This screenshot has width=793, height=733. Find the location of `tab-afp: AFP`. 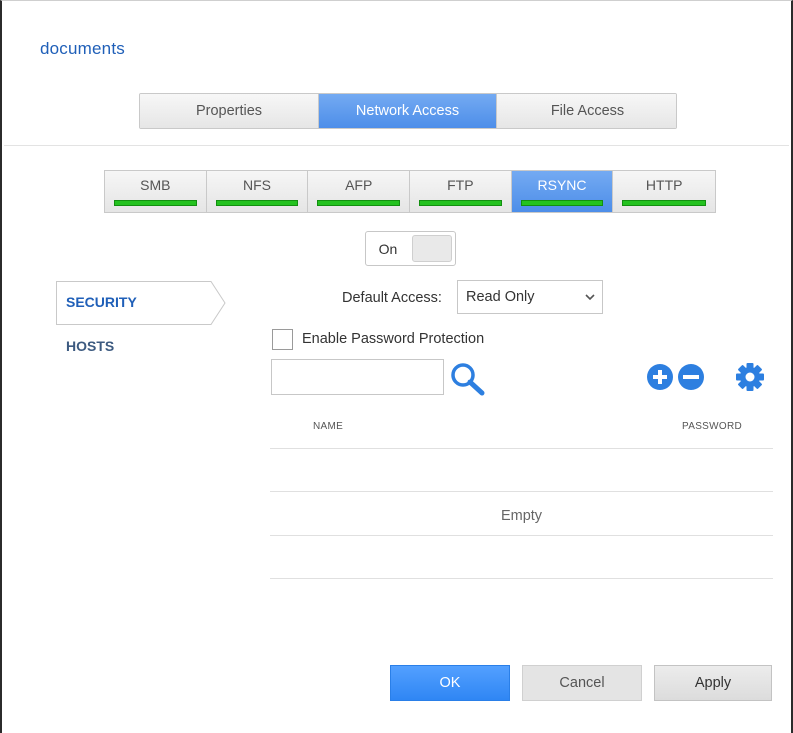

tab-afp: AFP is located at coordinates (359, 191).